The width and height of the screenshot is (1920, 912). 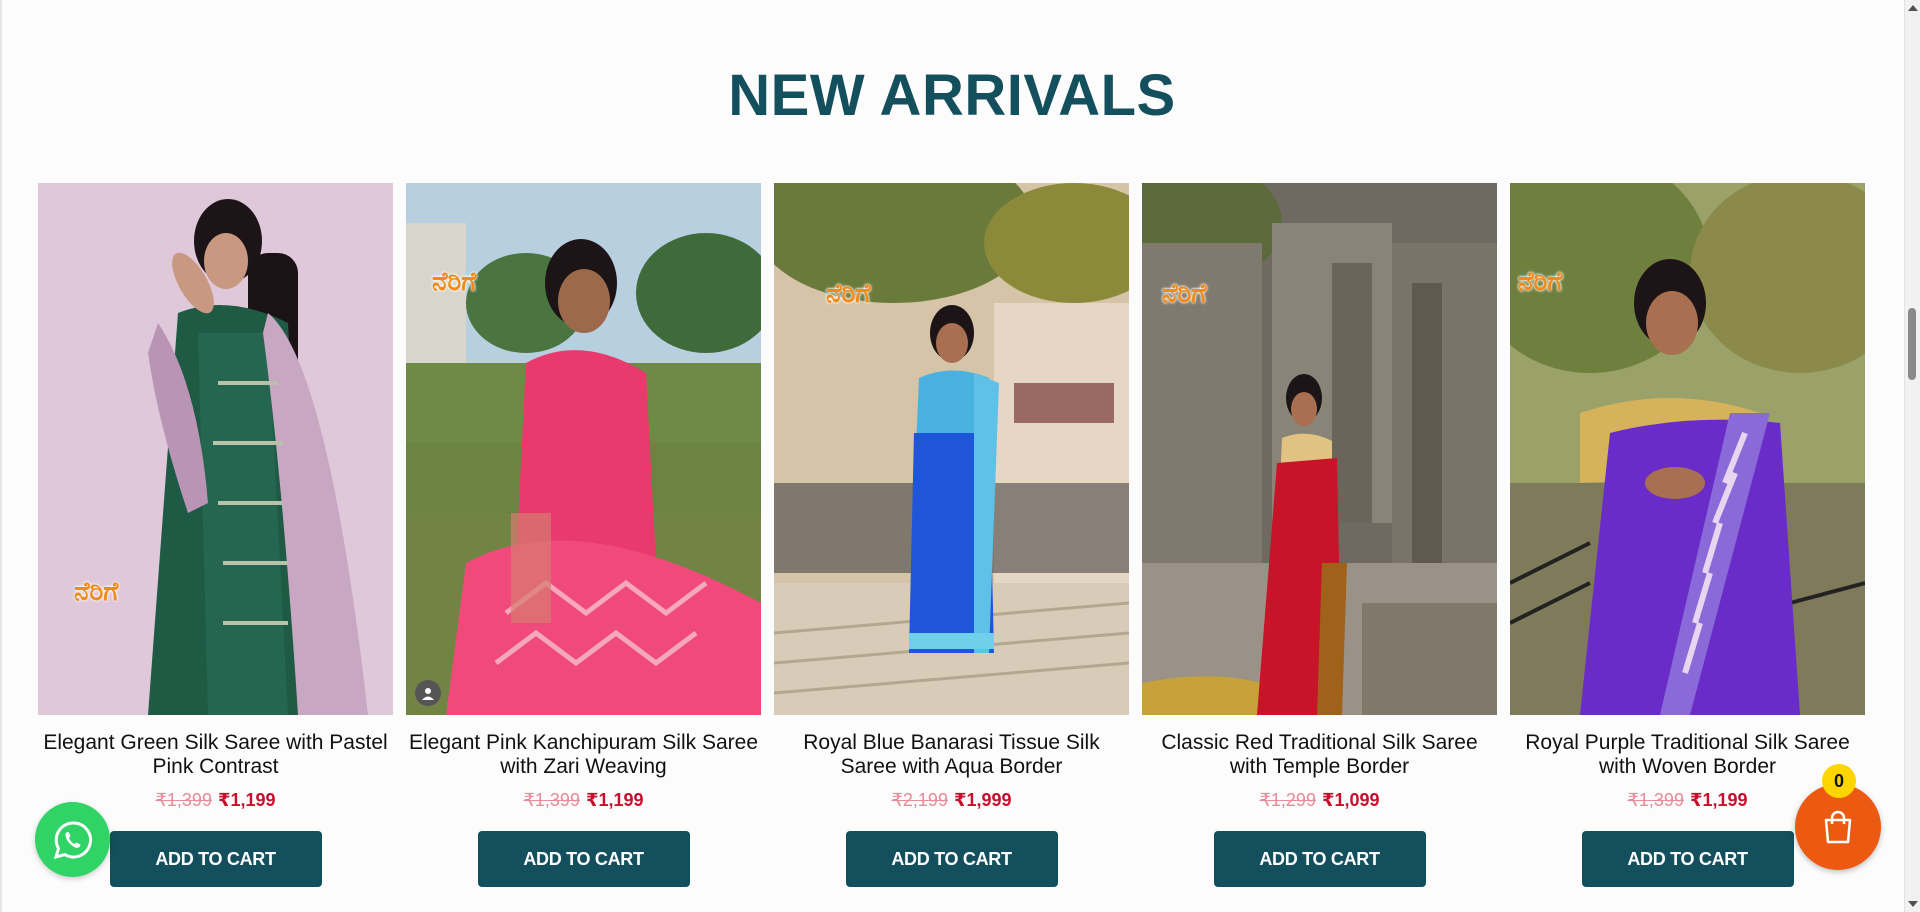 I want to click on cart-count-badge: 0, so click(x=1839, y=781).